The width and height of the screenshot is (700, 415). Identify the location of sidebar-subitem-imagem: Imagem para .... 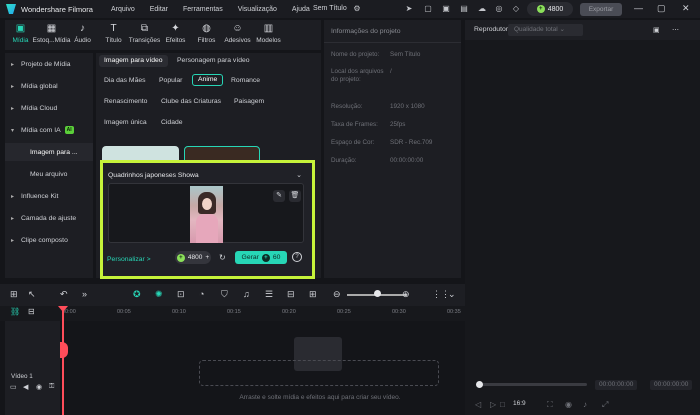
(49, 152).